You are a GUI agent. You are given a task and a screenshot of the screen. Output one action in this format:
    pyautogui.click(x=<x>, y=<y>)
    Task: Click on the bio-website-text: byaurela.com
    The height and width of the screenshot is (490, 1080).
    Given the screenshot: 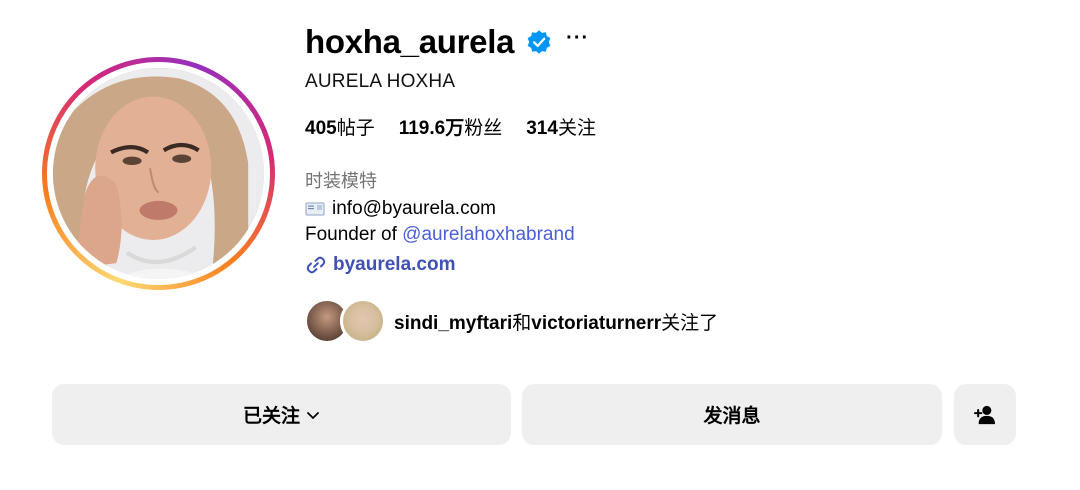 What is the action you would take?
    pyautogui.click(x=394, y=264)
    